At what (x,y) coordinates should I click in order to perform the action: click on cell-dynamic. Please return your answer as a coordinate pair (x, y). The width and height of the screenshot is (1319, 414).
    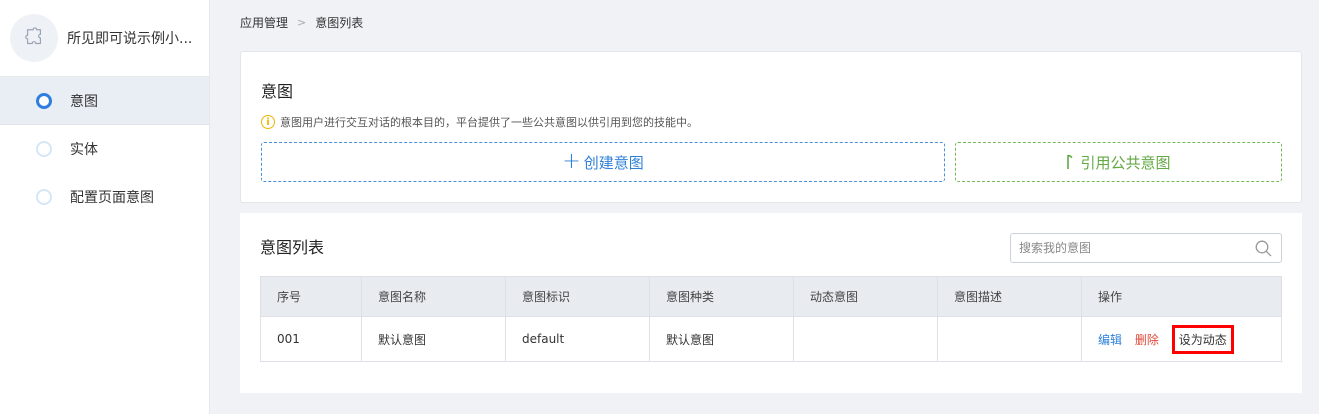
    Looking at the image, I should click on (865, 339).